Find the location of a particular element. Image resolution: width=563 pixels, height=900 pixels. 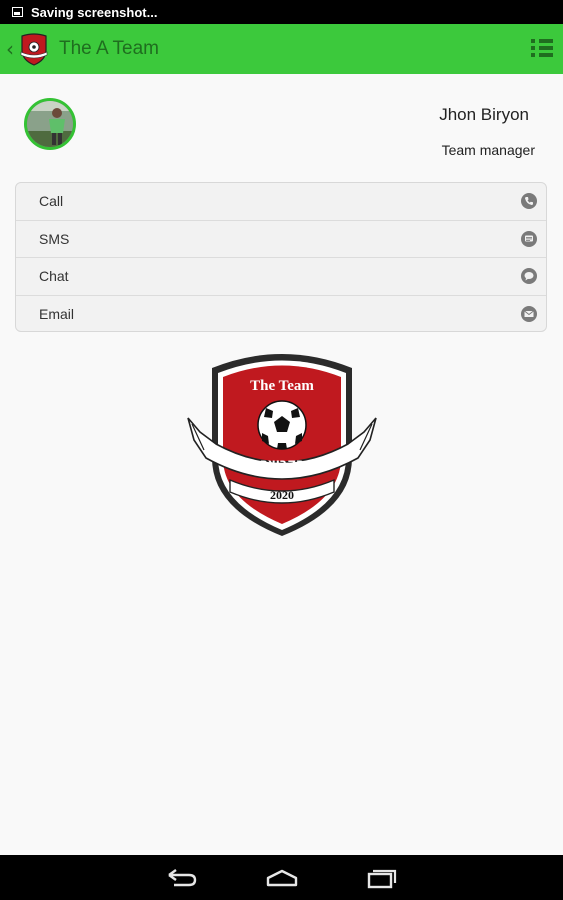

app-title: The A Team is located at coordinates (109, 48).